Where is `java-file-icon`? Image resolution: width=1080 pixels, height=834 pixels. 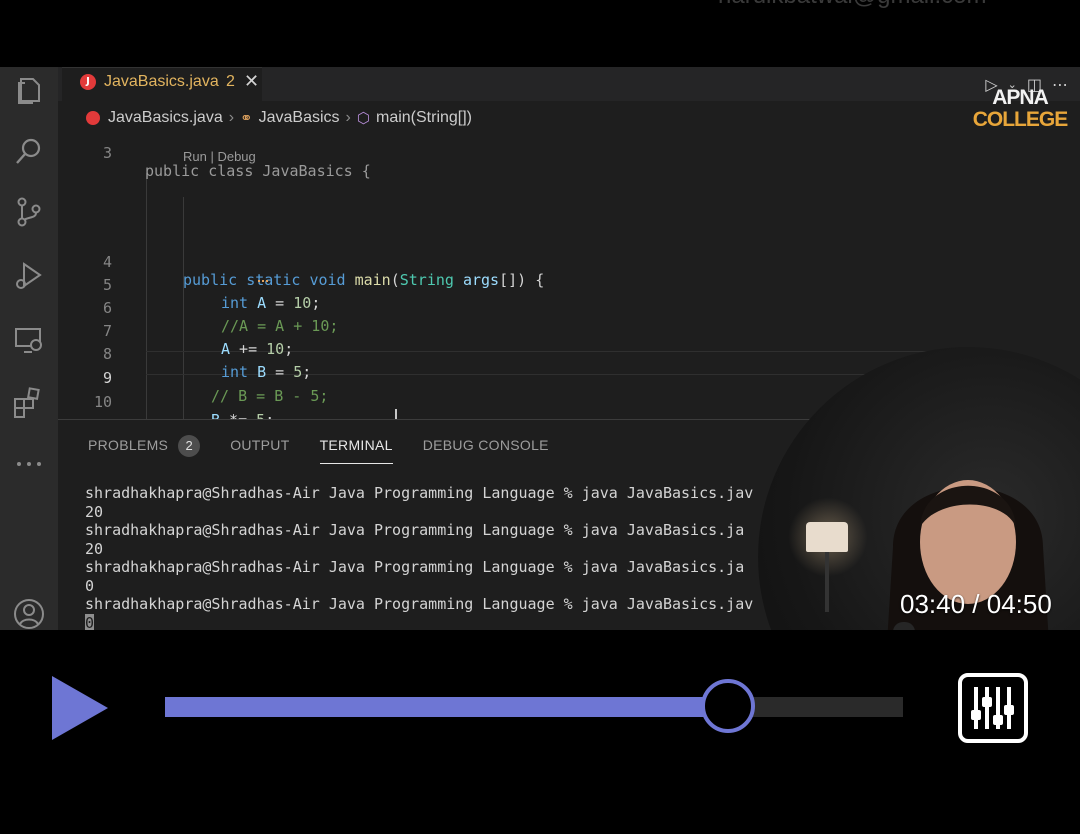
java-file-icon is located at coordinates (93, 118).